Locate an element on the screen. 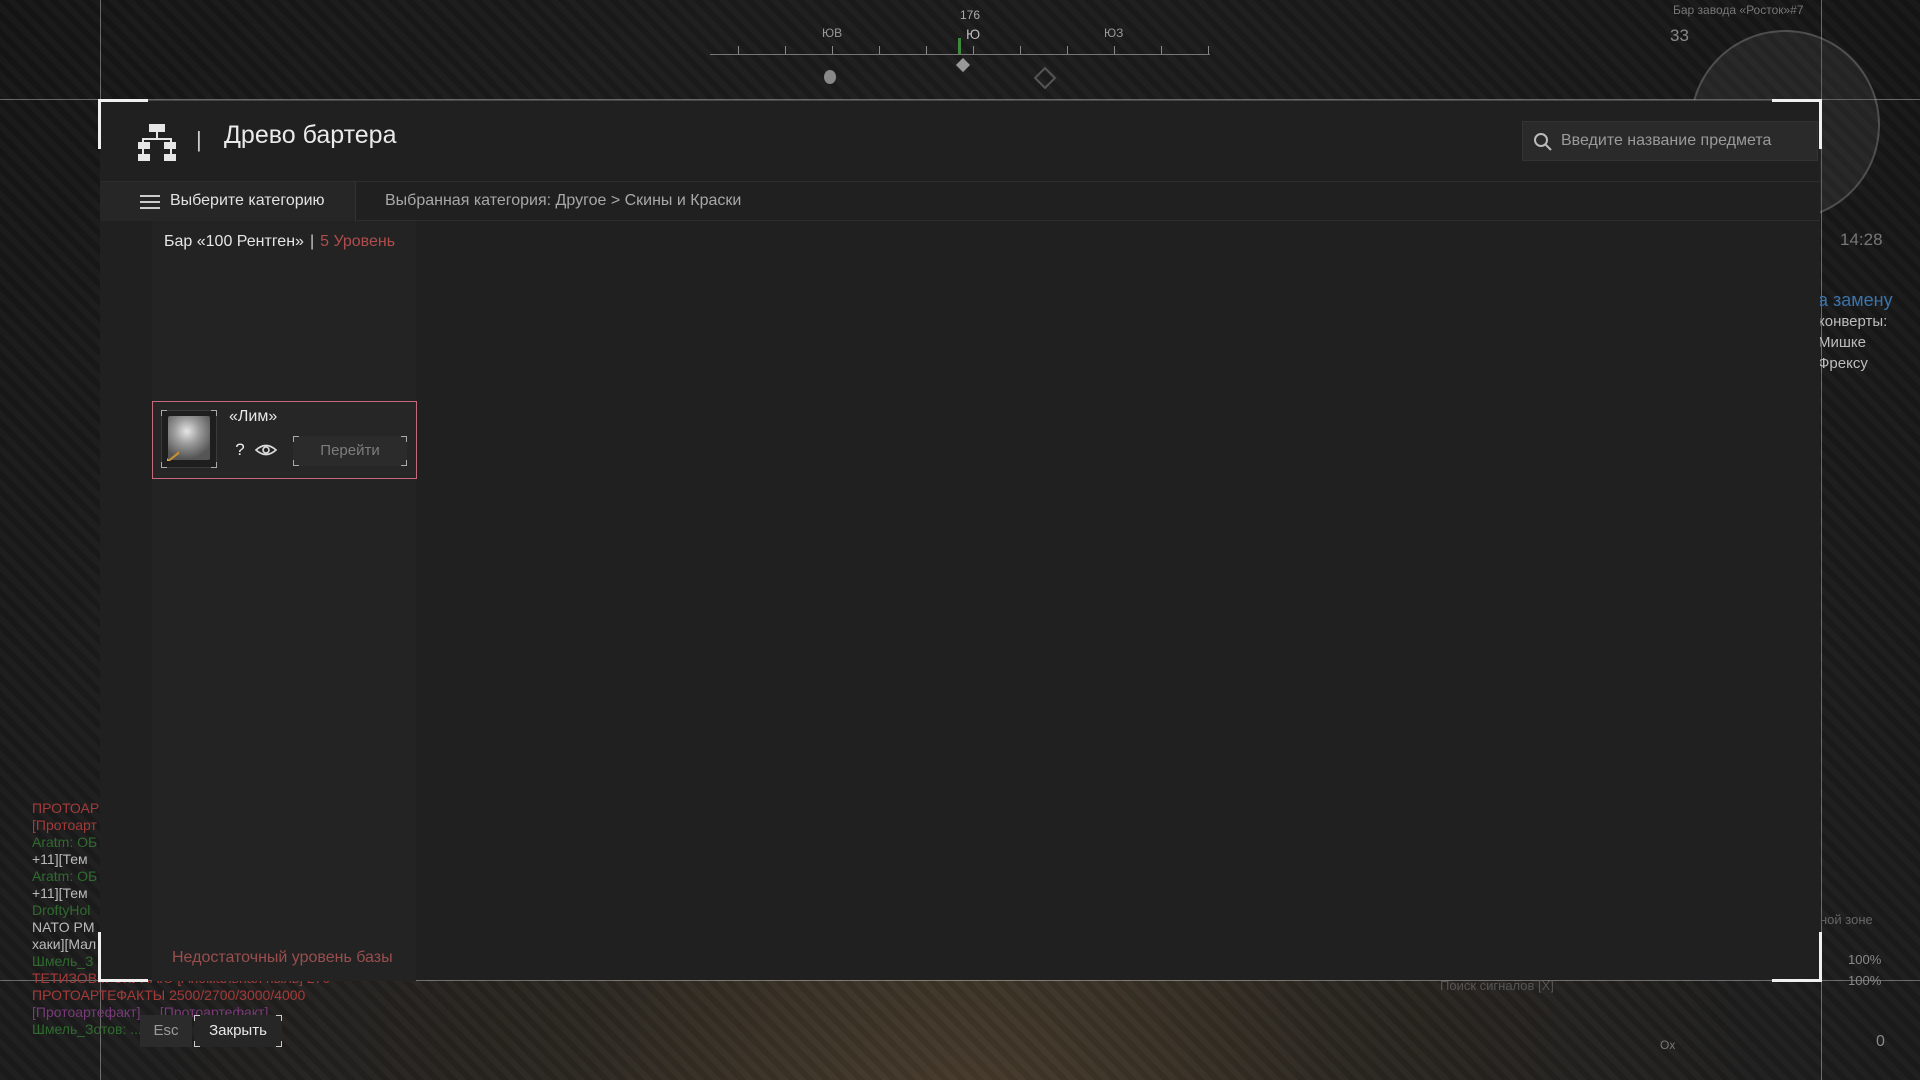 The height and width of the screenshot is (1080, 1920). quest-title: а замену is located at coordinates (1855, 300).